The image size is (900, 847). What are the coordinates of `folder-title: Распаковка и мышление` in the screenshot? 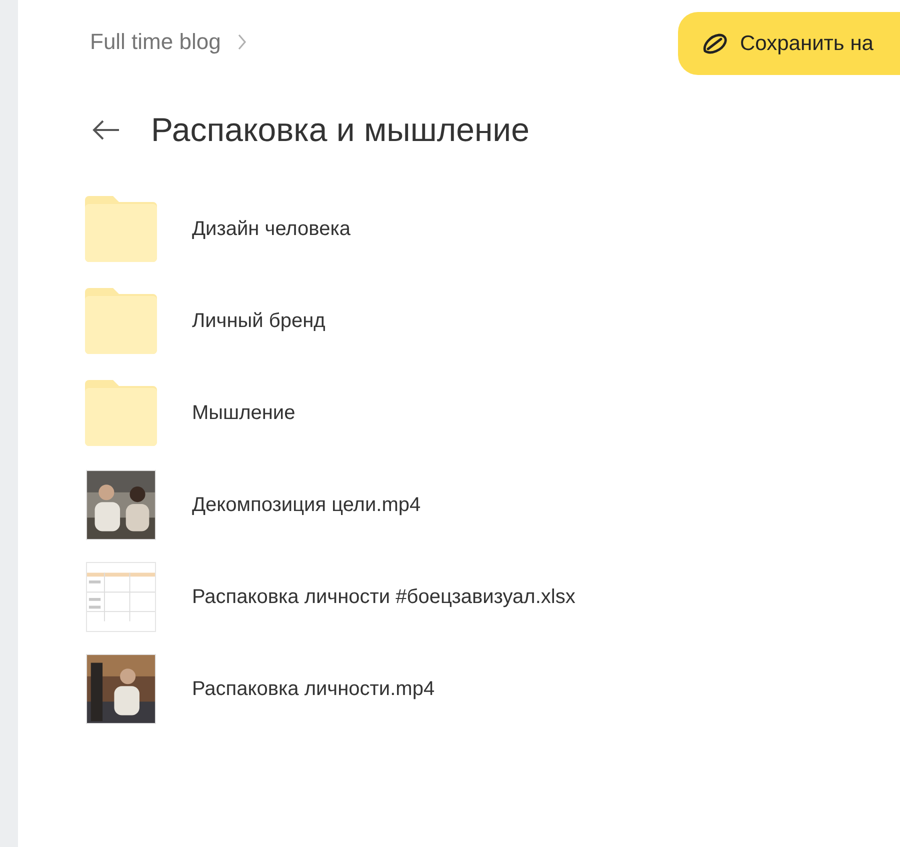 It's located at (340, 130).